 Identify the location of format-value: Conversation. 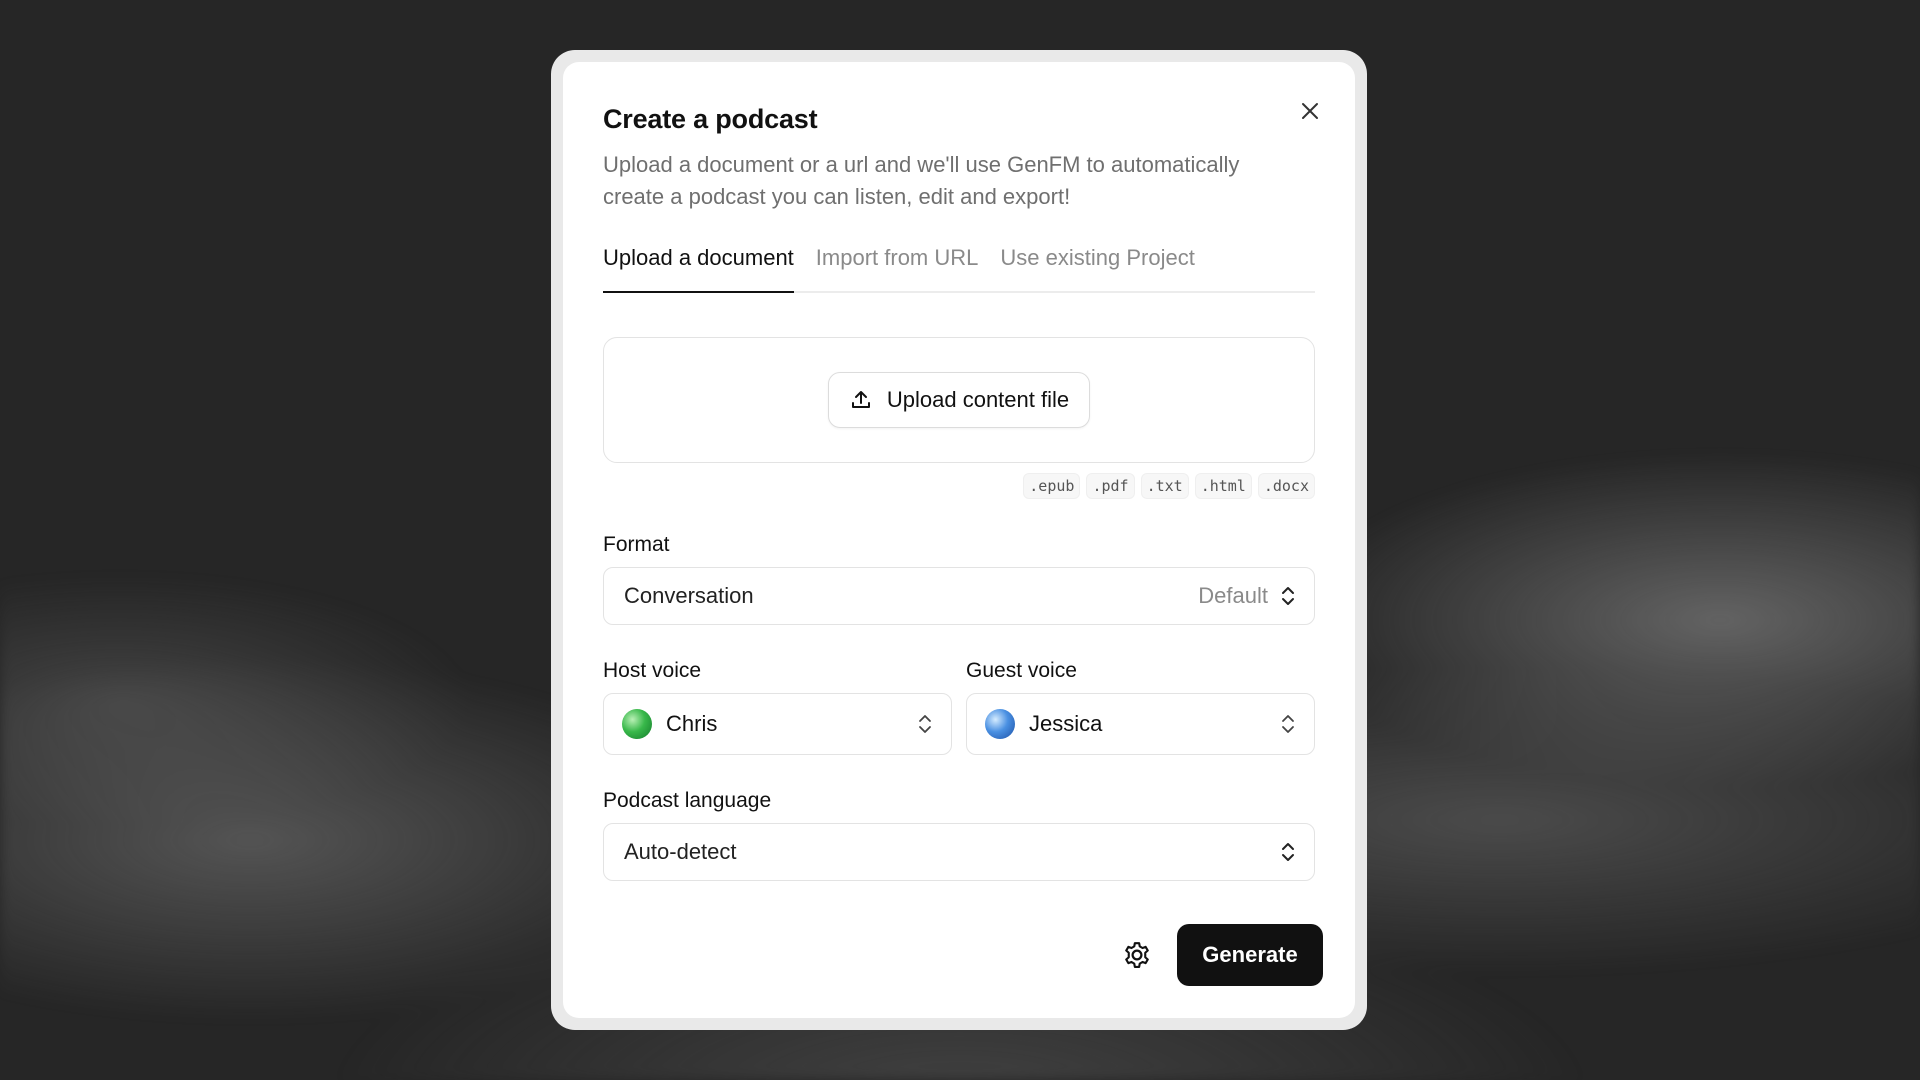
(689, 595).